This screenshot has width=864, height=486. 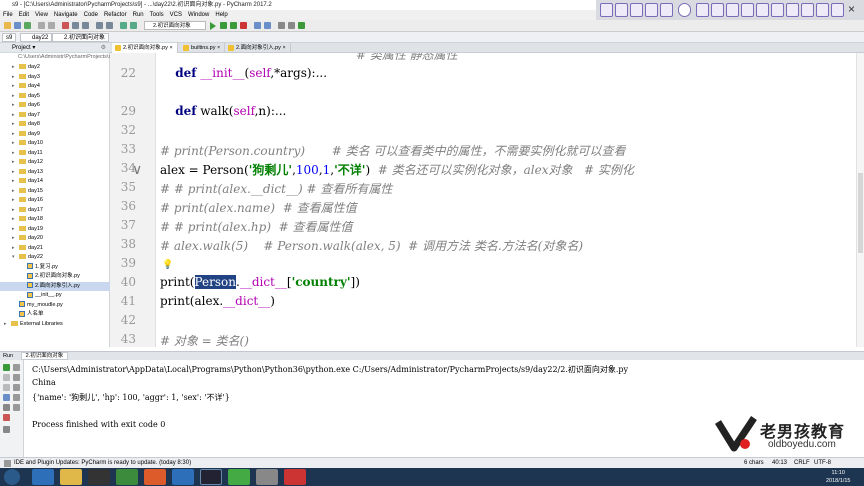 I want to click on gear-icon: ⚙, so click(x=103, y=48).